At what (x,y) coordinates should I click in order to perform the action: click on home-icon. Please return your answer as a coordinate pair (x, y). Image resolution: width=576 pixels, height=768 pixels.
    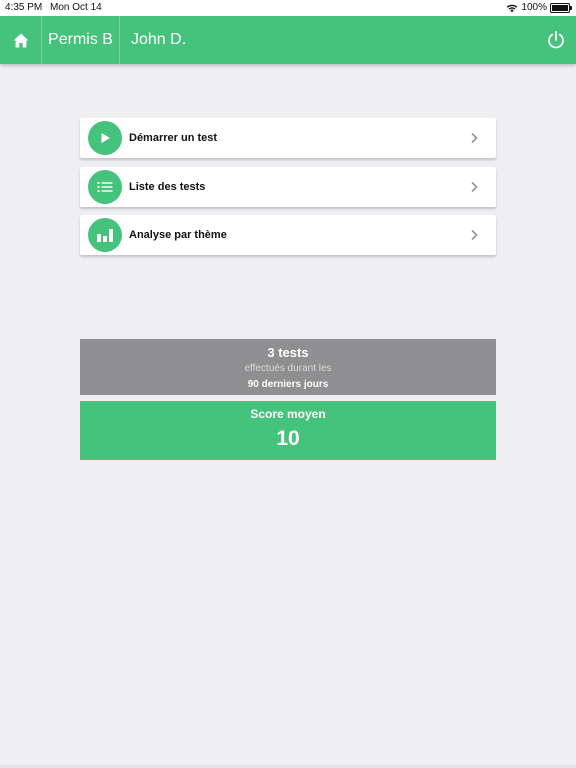
    Looking at the image, I should click on (20, 40).